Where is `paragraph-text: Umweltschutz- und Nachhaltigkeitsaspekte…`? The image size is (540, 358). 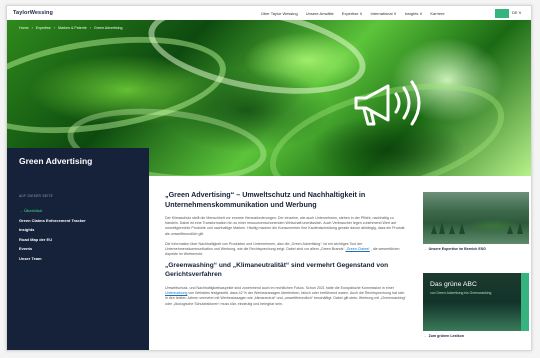
paragraph-text: Umweltschutz- und Nachhaltigkeitsaspekte… is located at coordinates (279, 288).